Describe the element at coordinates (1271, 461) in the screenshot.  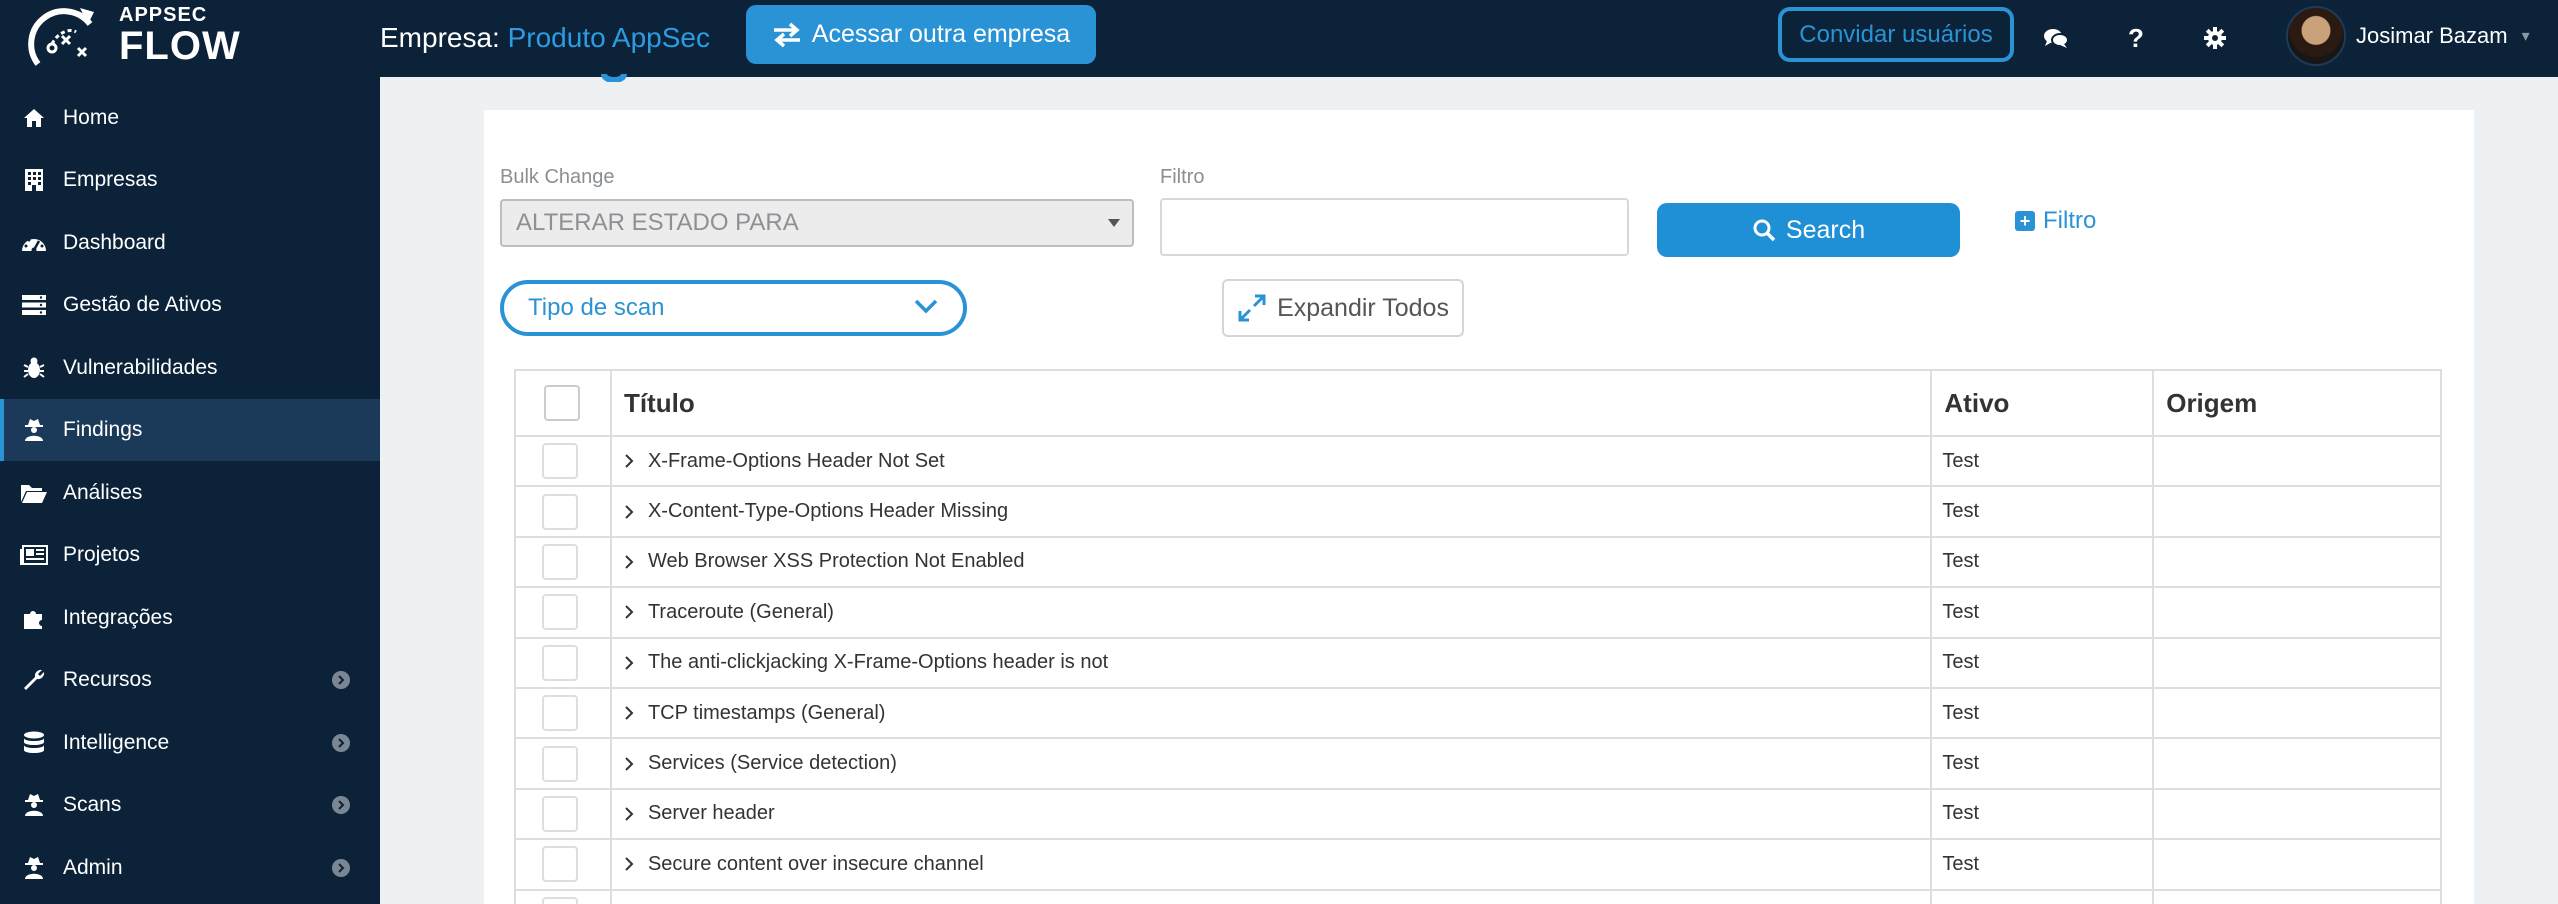
I see `row-title-cell: X-Frame-Options Header Not Set` at that location.